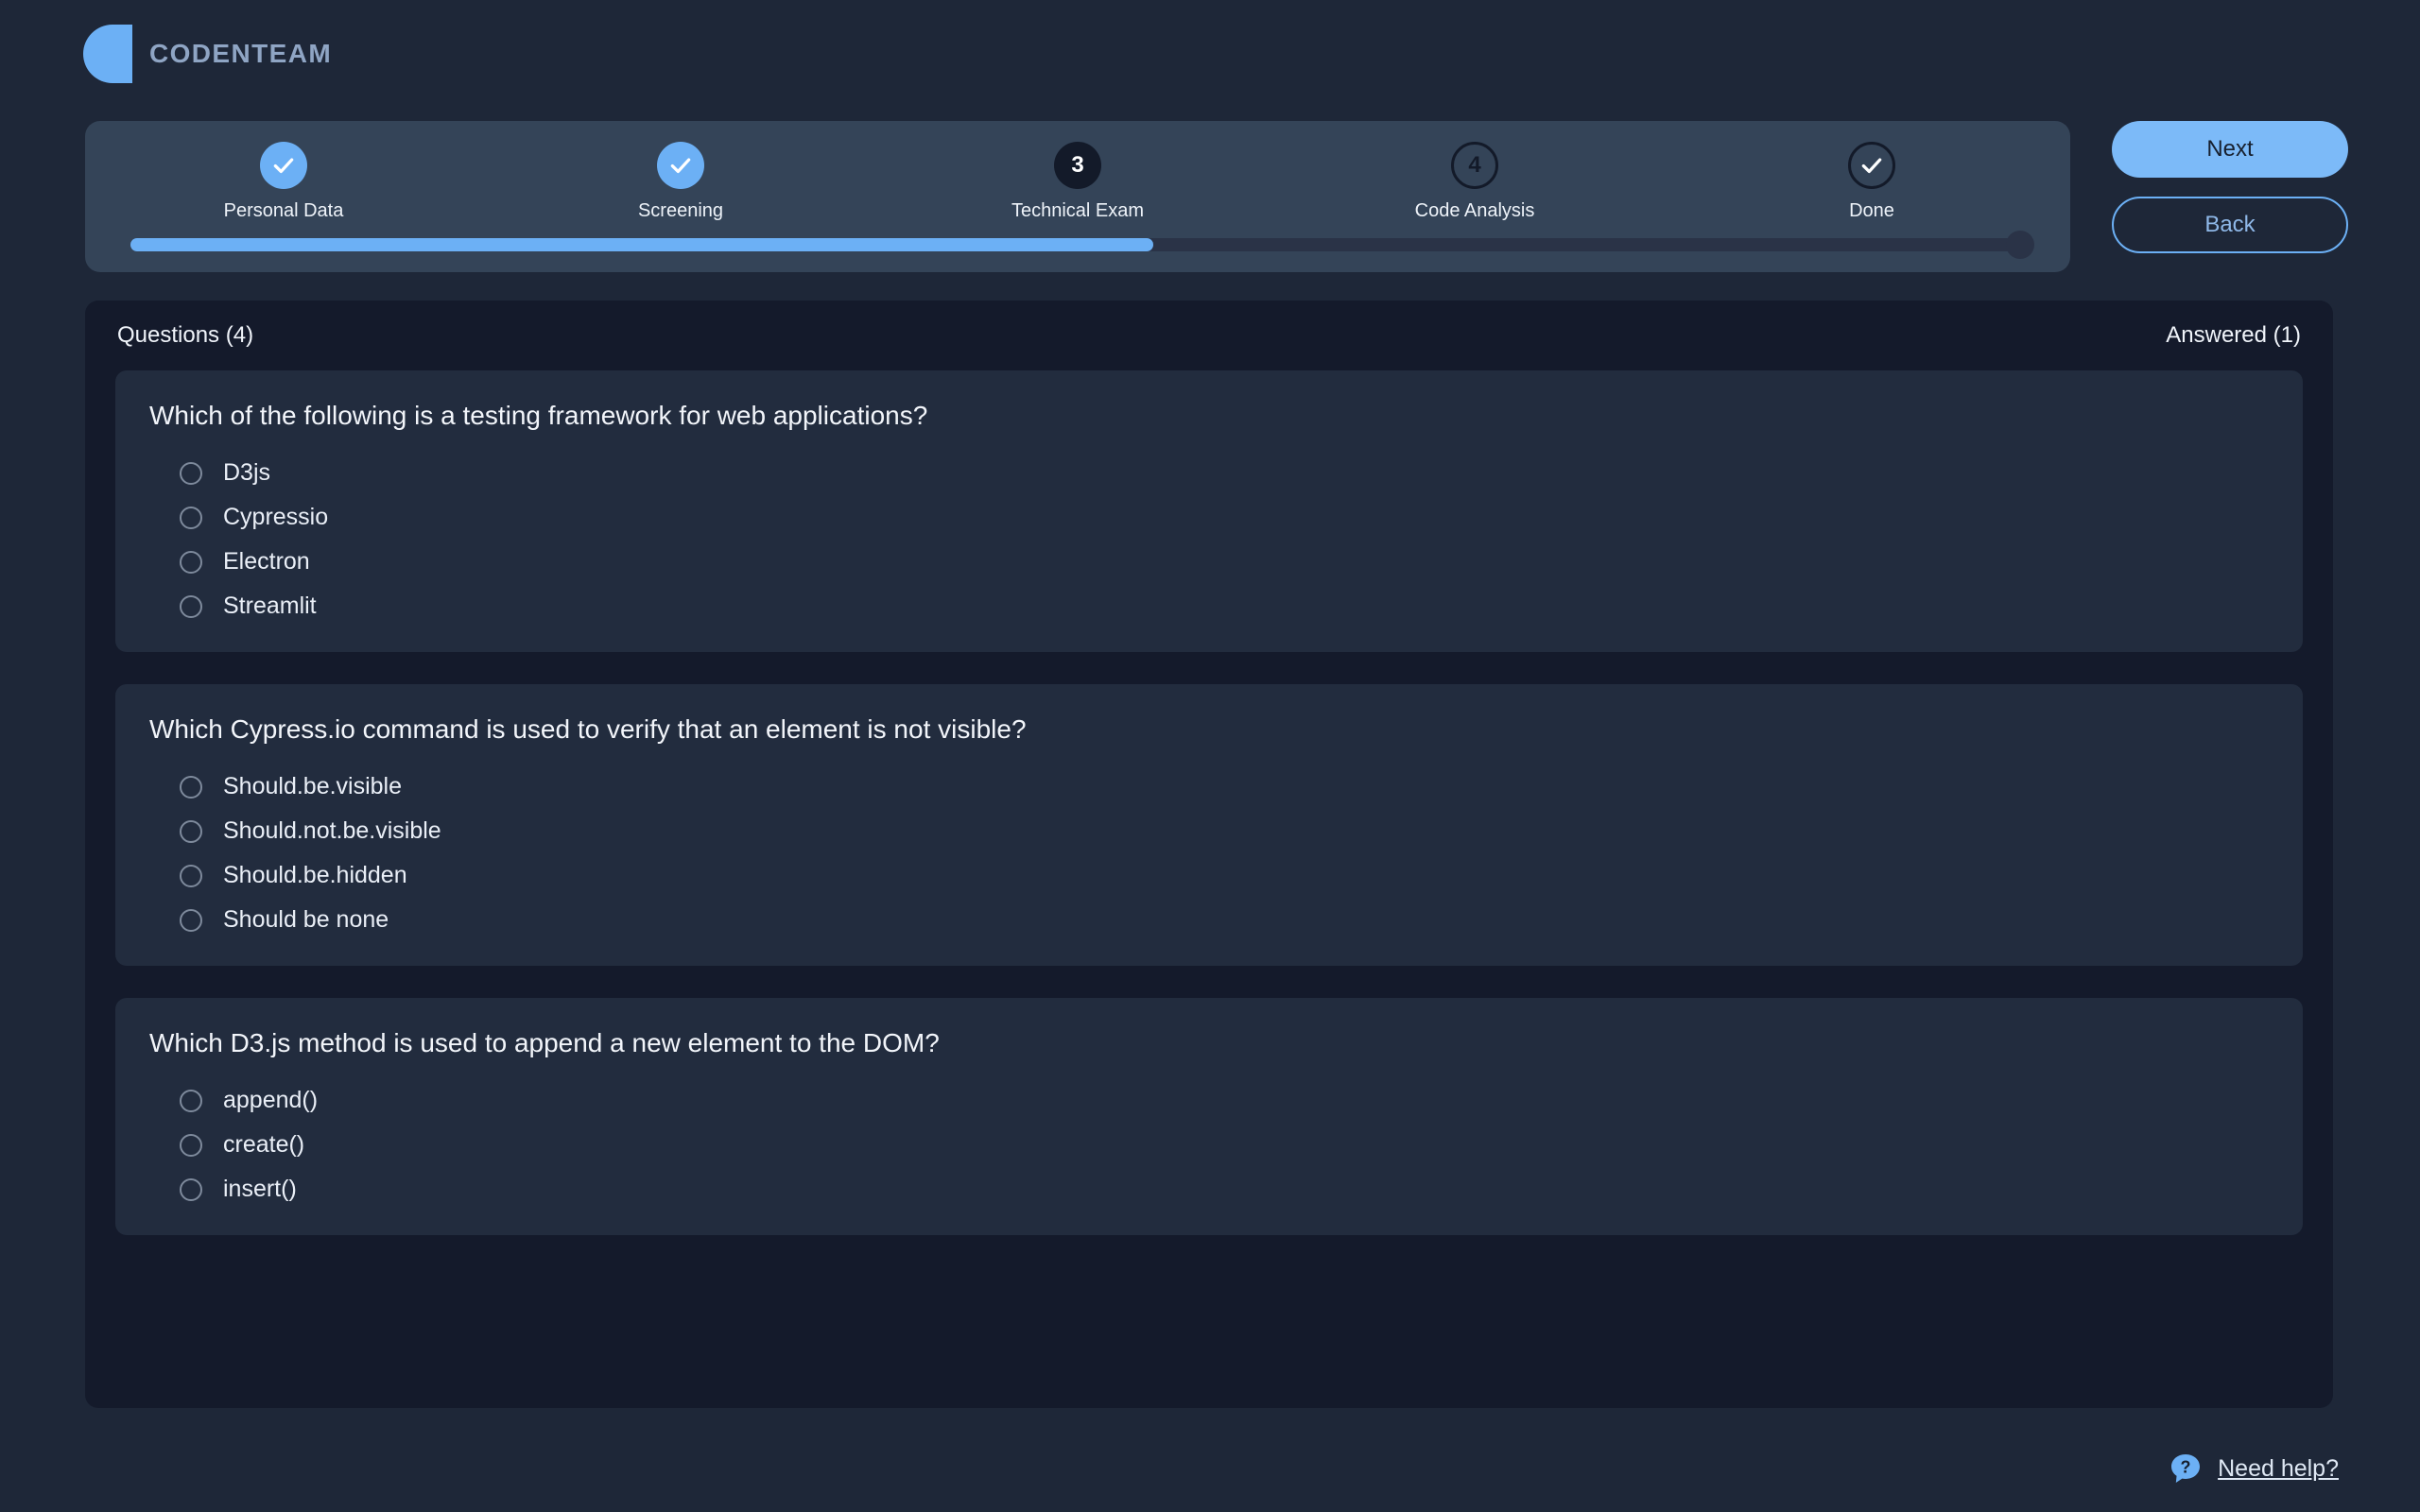 The width and height of the screenshot is (2420, 1512). I want to click on stepper-step-done: Done, so click(1872, 182).